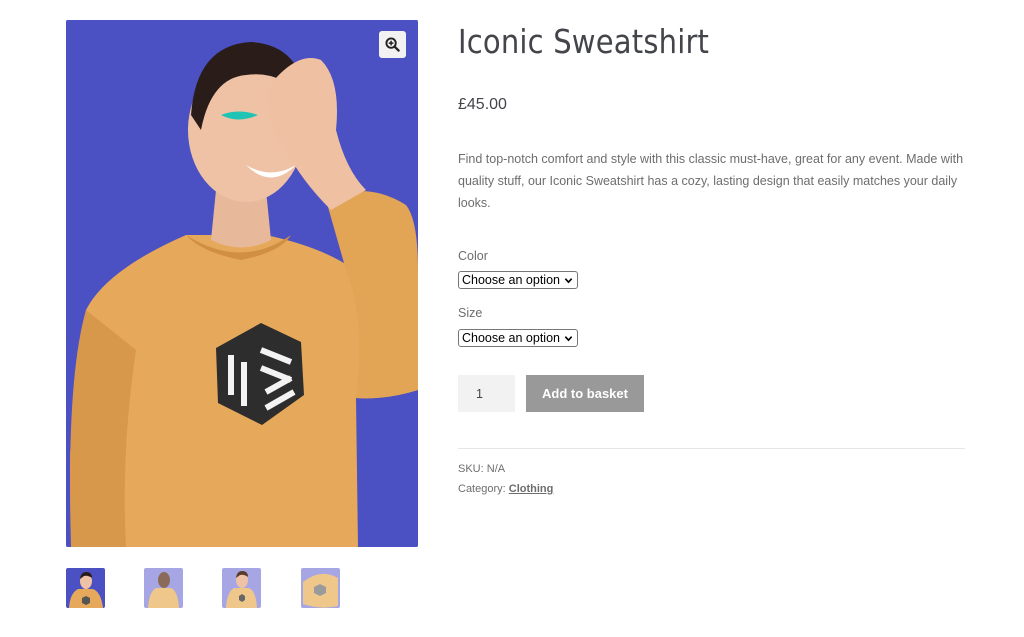 The image size is (1024, 637). I want to click on size-select: Choose an option, so click(518, 338).